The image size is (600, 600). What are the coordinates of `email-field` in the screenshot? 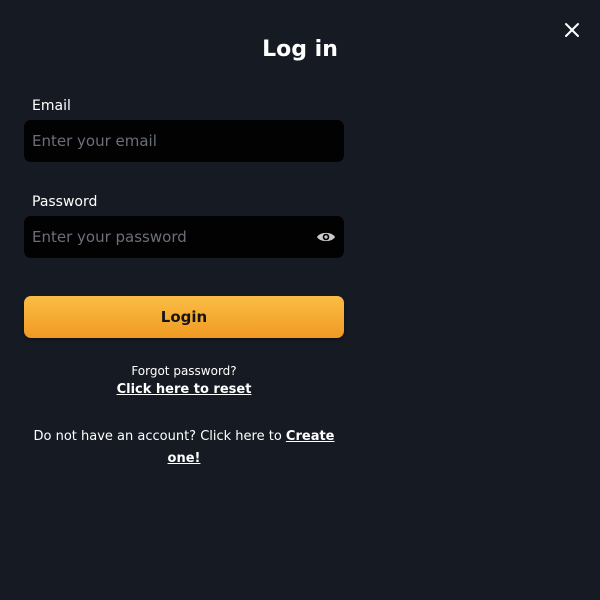 It's located at (184, 141).